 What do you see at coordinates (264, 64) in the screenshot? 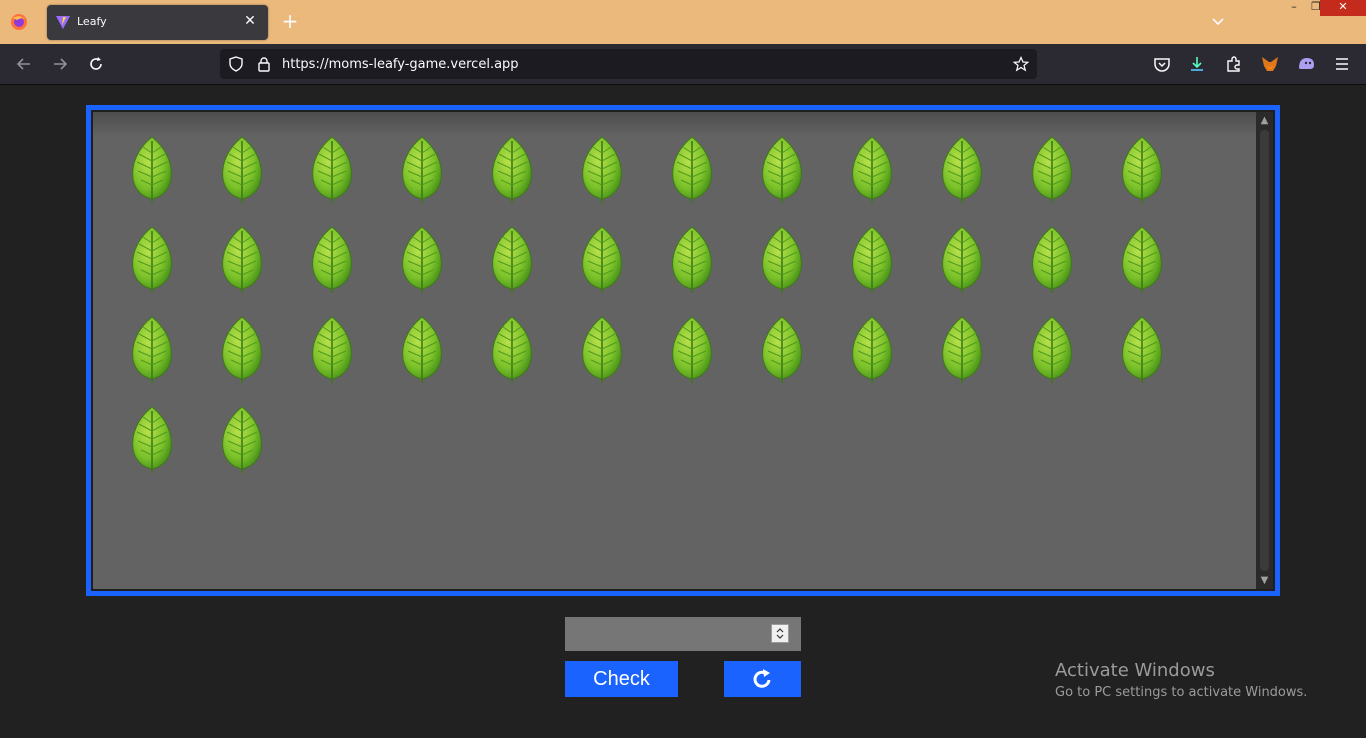
I see `lock-icon` at bounding box center [264, 64].